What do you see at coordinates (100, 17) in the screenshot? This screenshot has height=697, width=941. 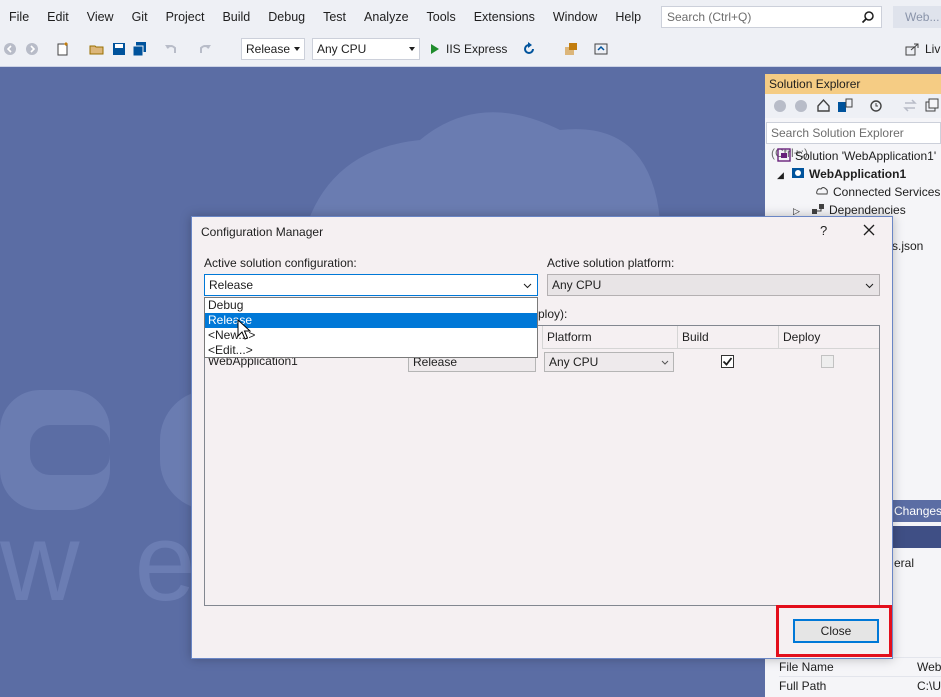 I see `menu-view: View` at bounding box center [100, 17].